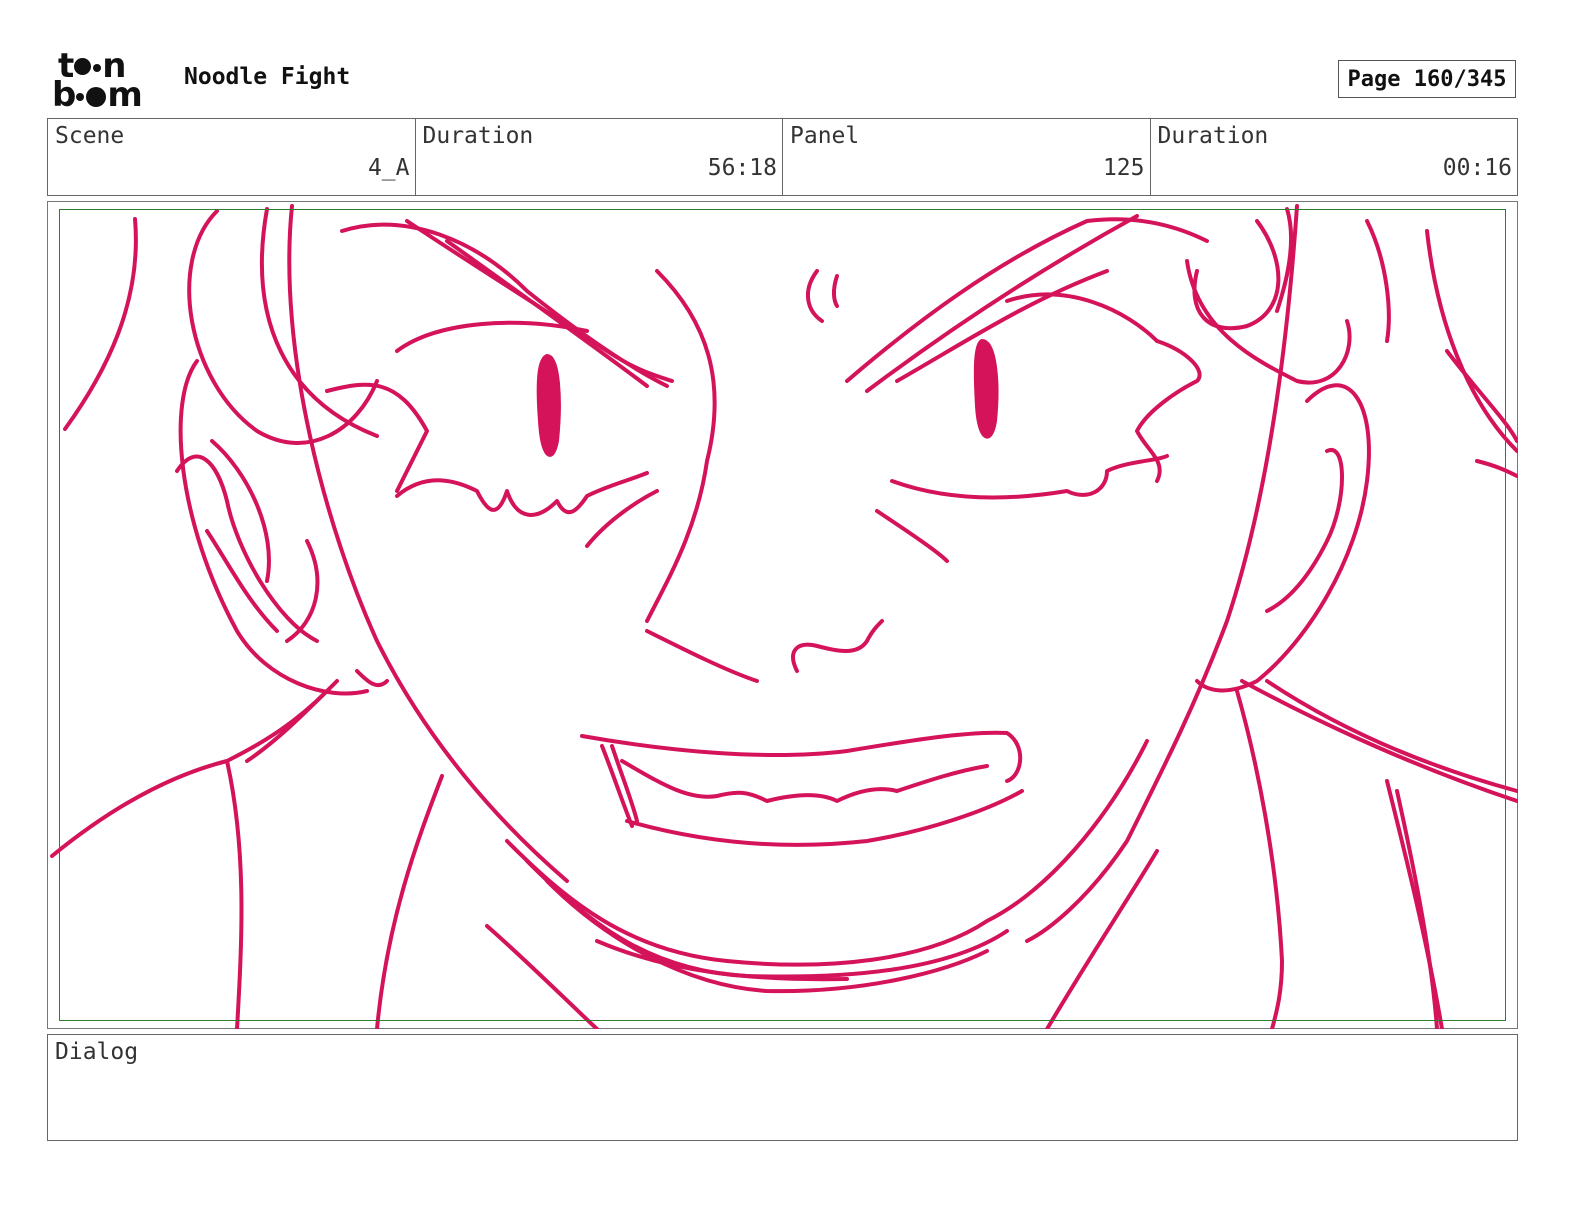 This screenshot has height=1224, width=1584. What do you see at coordinates (388, 168) in the screenshot?
I see `scene-value: 4_A` at bounding box center [388, 168].